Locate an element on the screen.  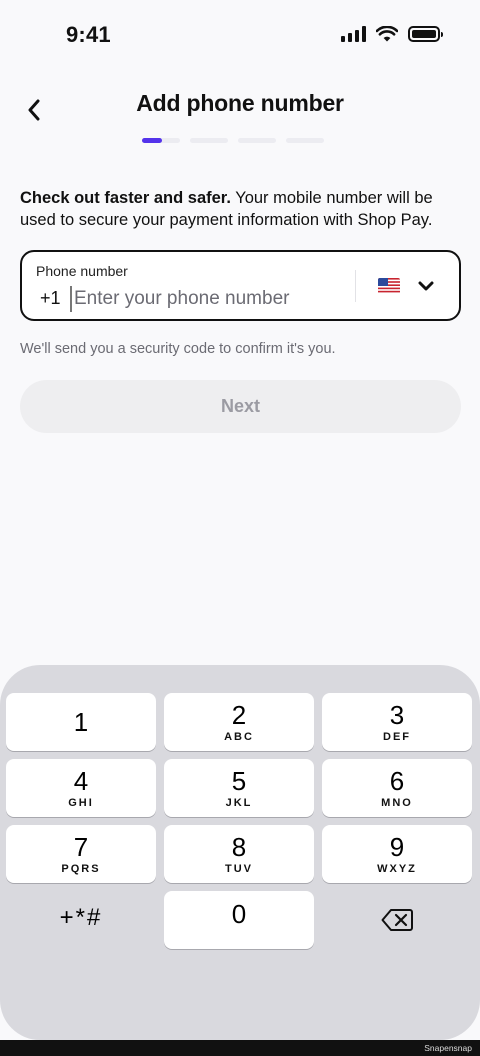
key-0: 0 is located at coordinates (239, 920).